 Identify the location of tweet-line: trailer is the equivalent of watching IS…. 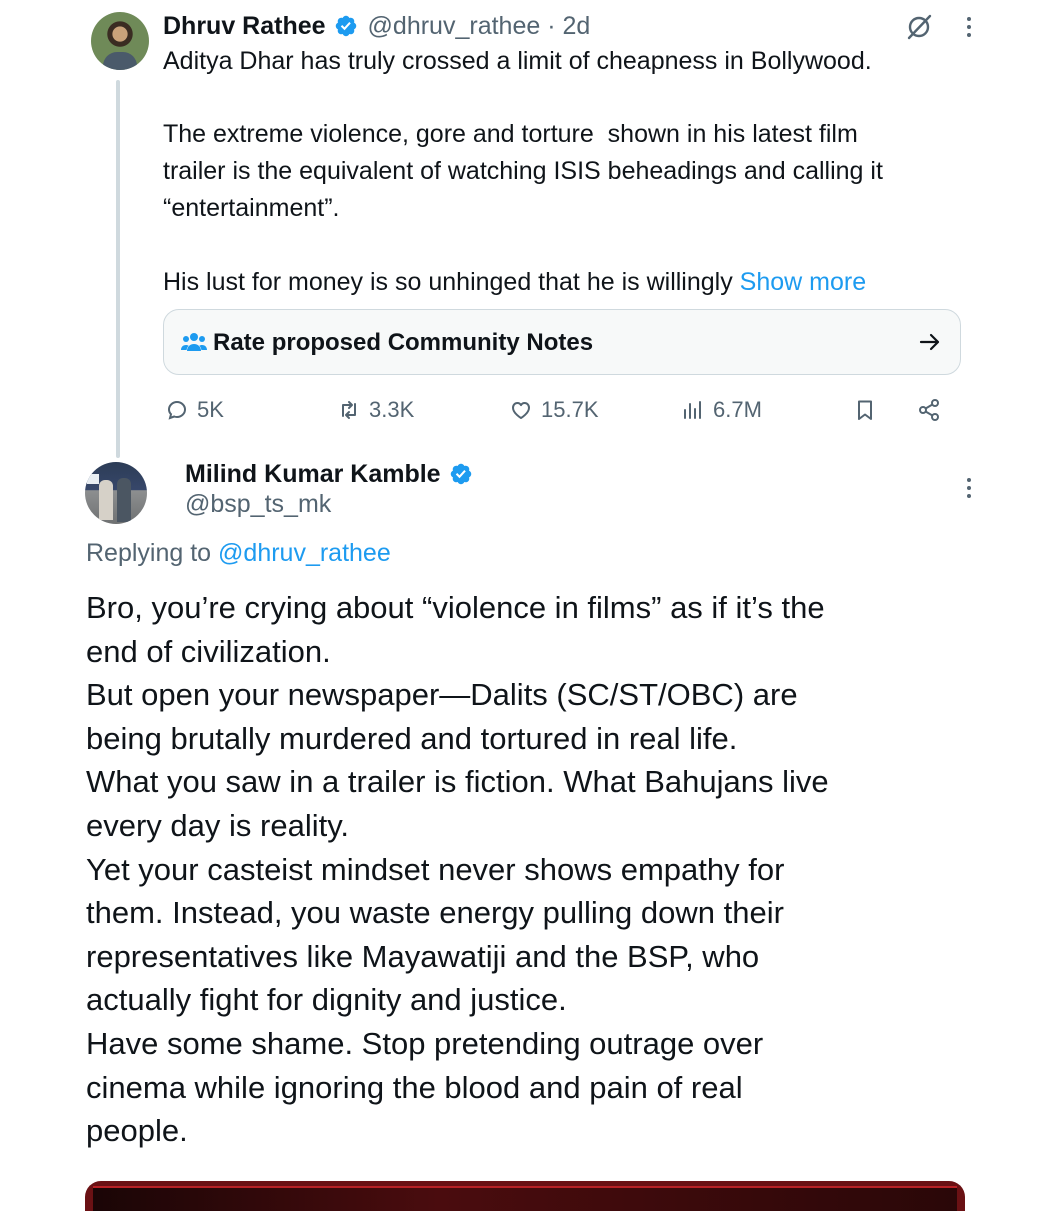
(523, 171).